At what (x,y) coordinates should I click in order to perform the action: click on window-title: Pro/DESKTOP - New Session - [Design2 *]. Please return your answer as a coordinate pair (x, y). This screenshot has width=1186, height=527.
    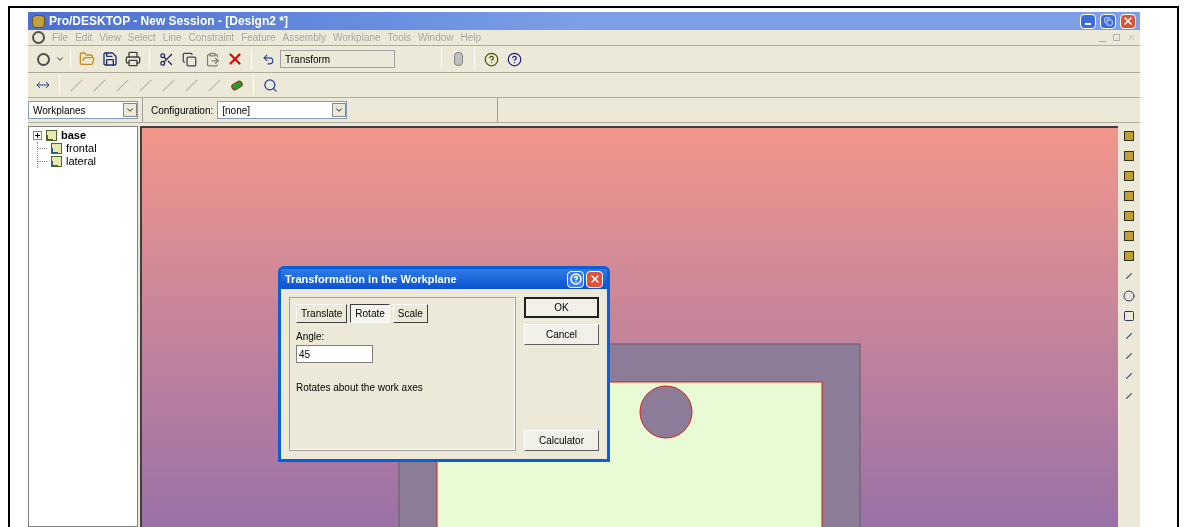
    Looking at the image, I should click on (168, 21).